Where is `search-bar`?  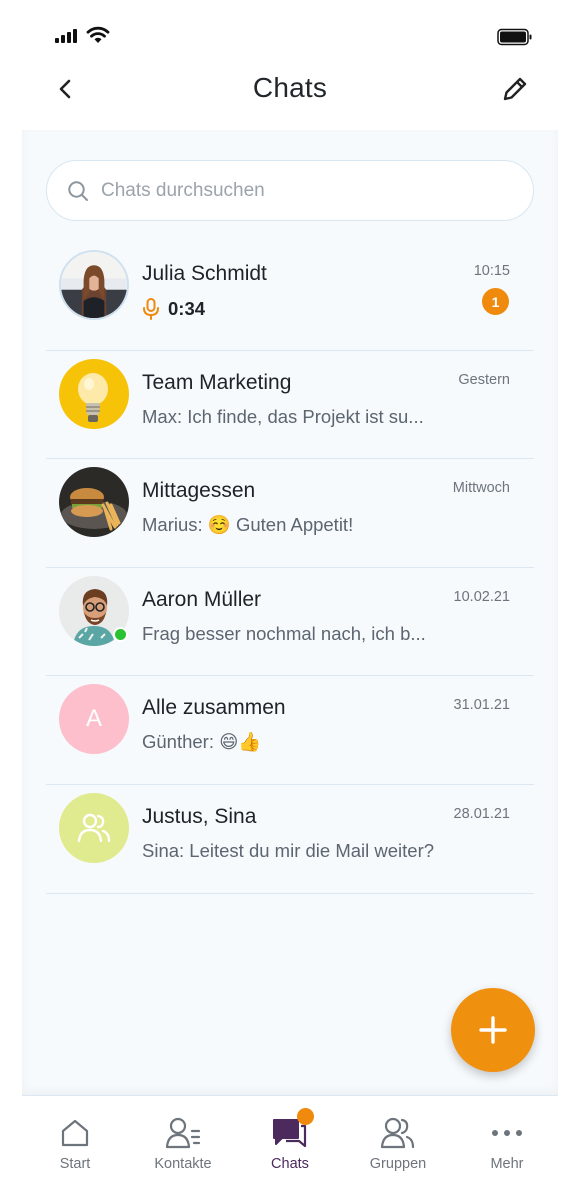 search-bar is located at coordinates (290, 190).